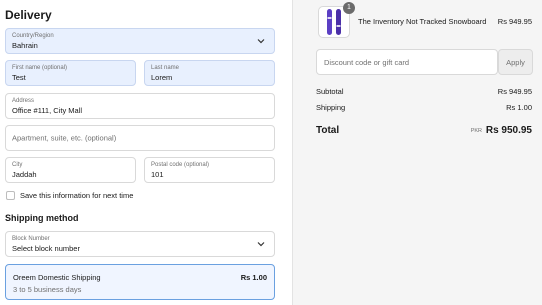 This screenshot has height=305, width=542. I want to click on address-value: Office #111, City Mall, so click(47, 110).